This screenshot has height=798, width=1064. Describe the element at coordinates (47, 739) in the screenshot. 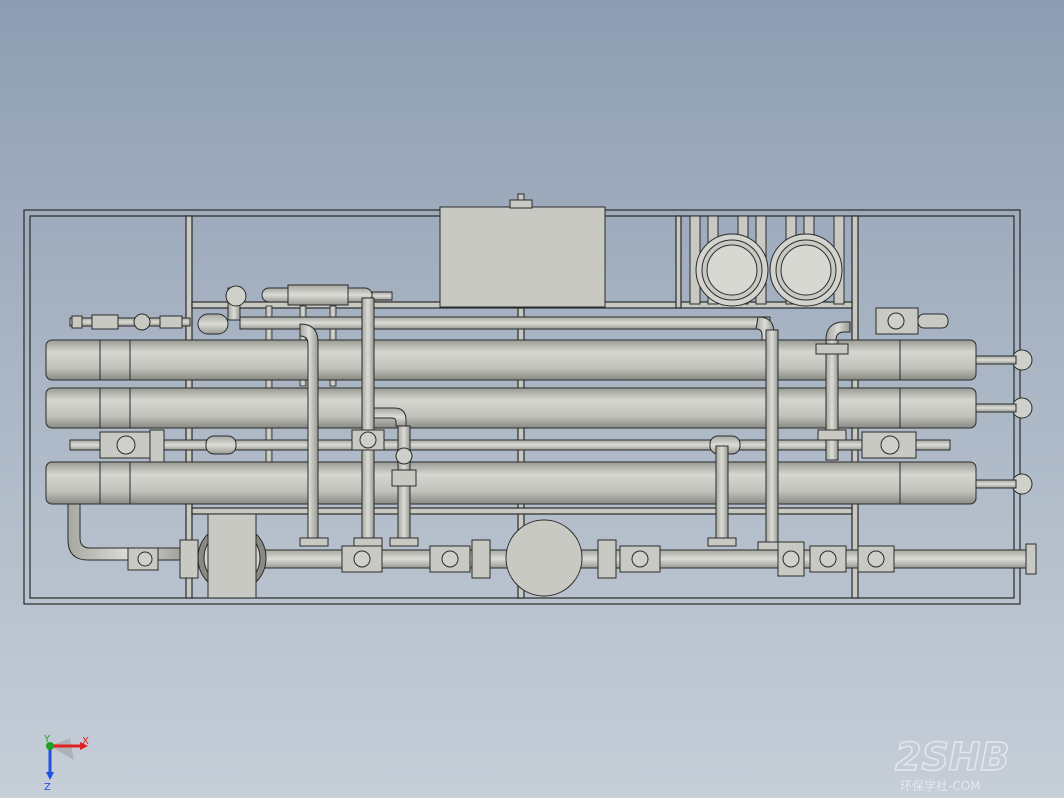

I see `y-axis-label: Y` at that location.